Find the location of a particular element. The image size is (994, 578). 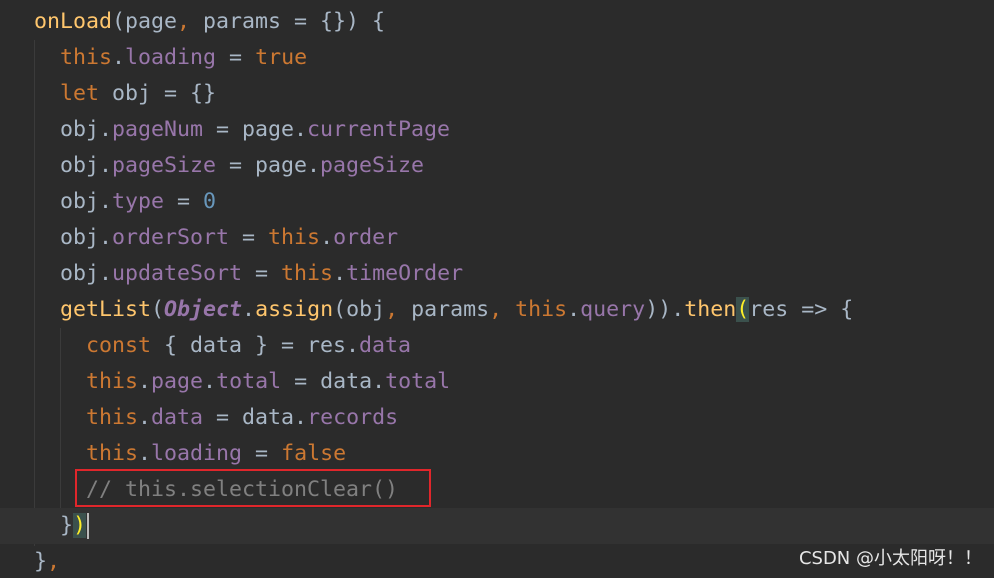

code-line-8: obj.updateSort = this.timeOrder is located at coordinates (497, 274).